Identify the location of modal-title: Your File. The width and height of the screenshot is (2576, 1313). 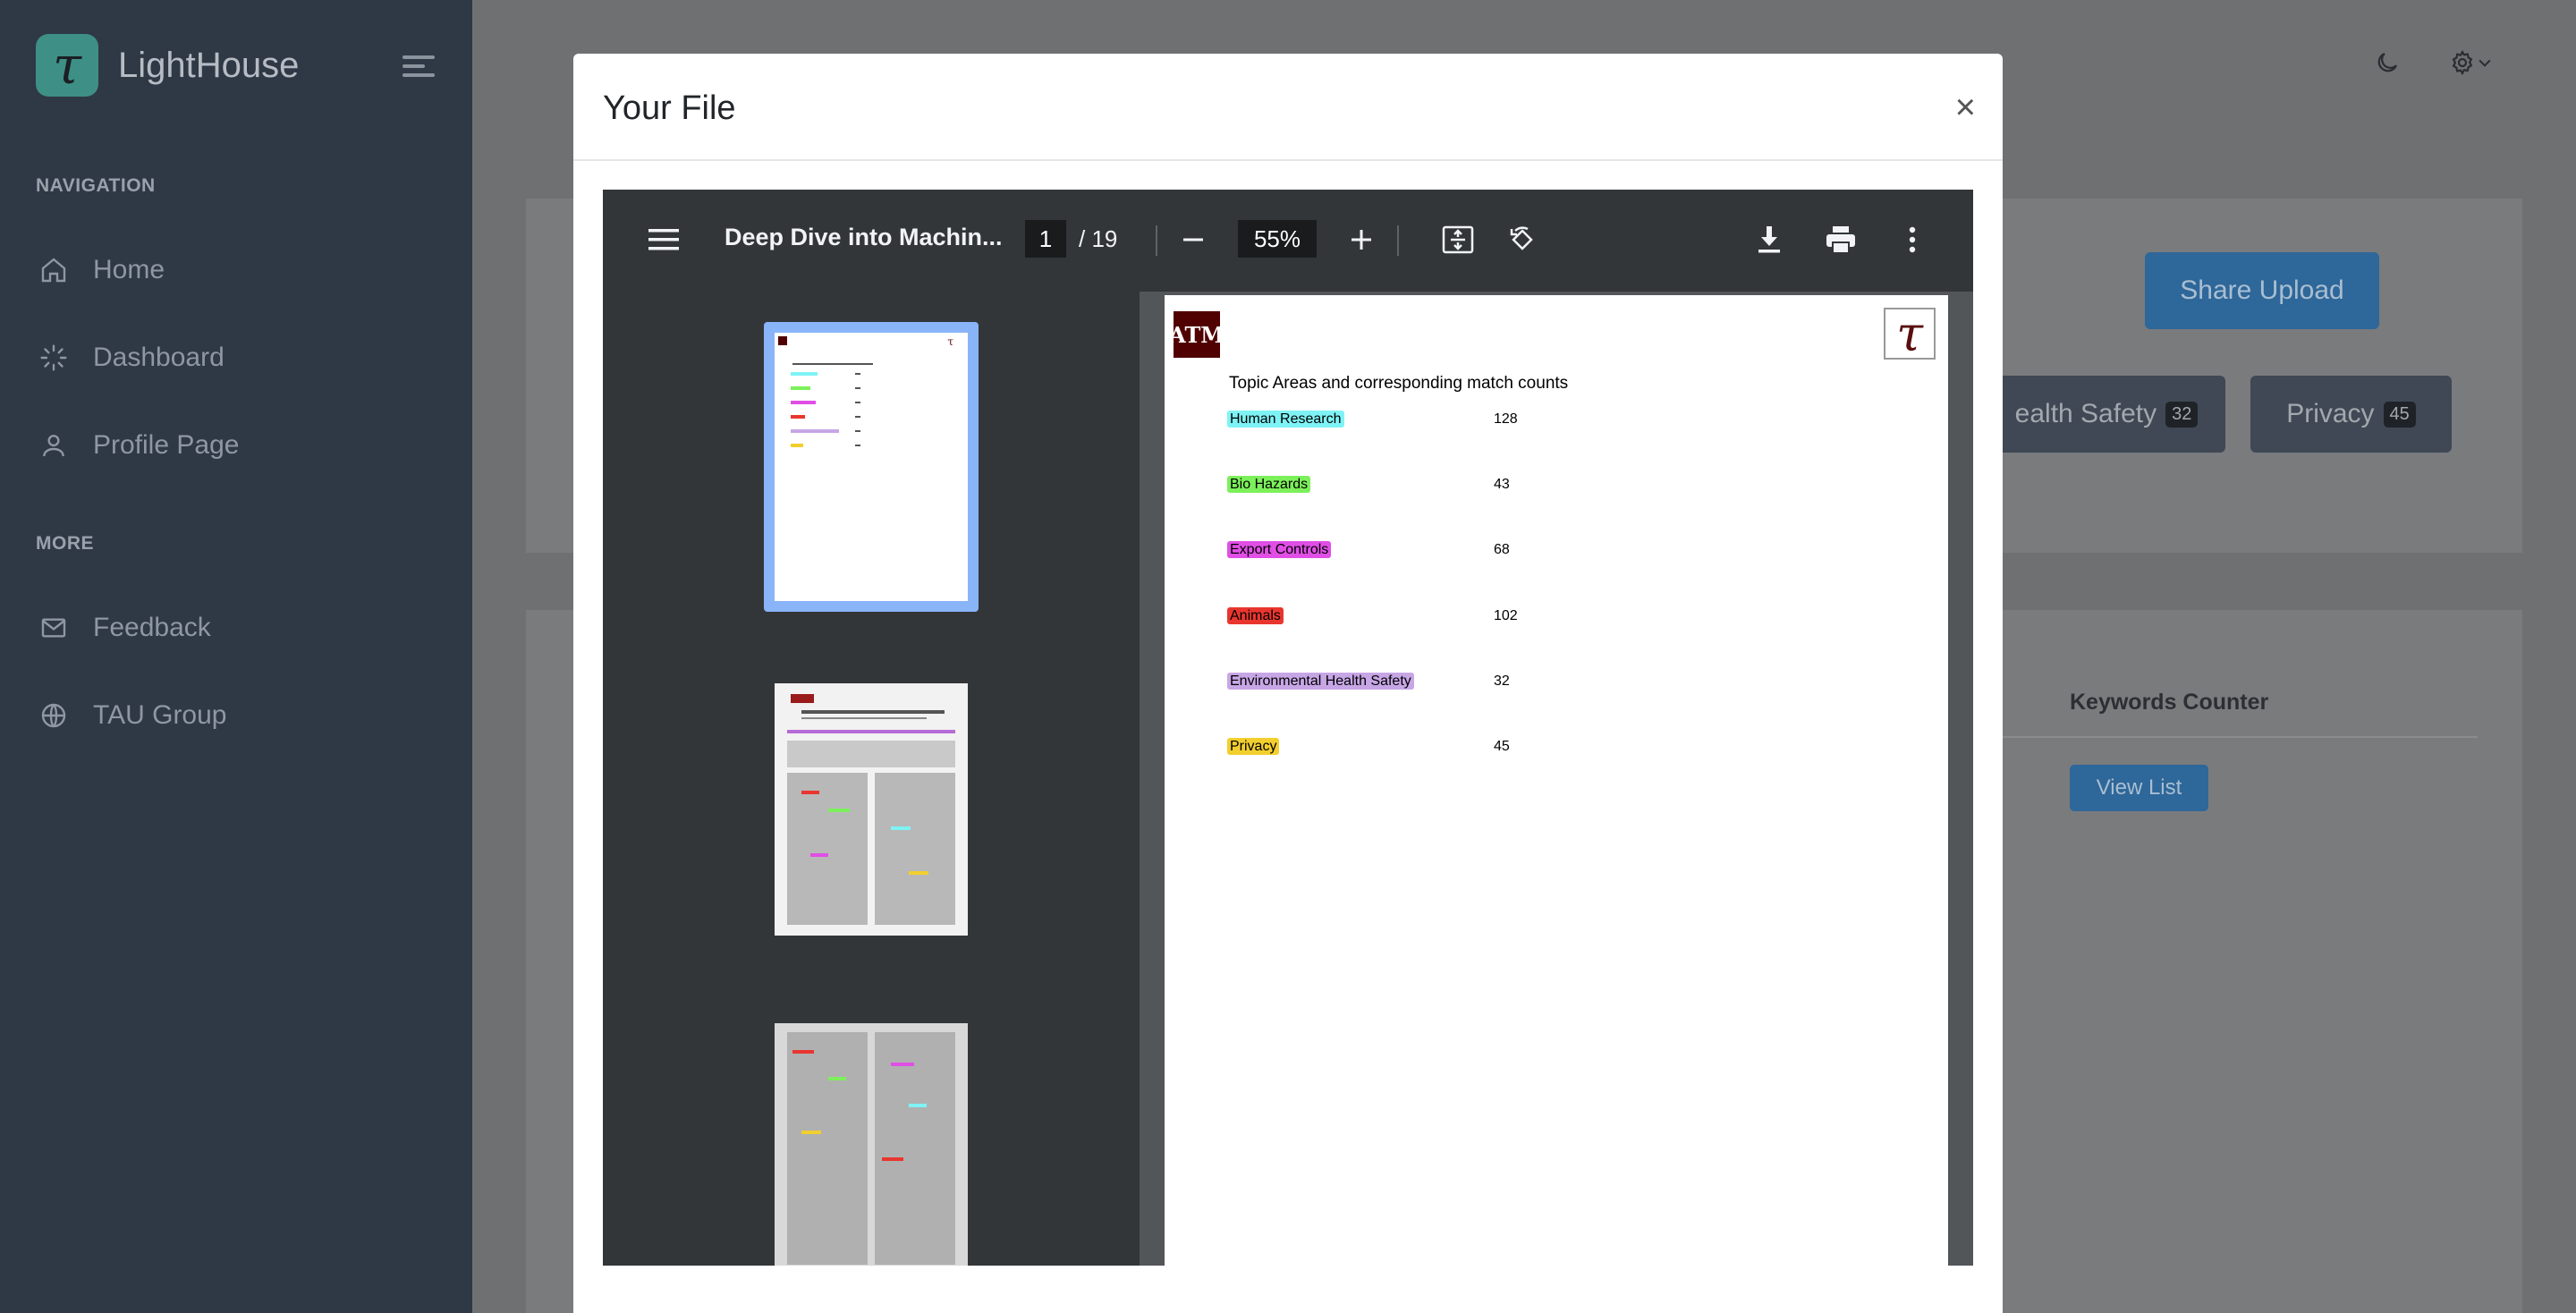
(669, 108).